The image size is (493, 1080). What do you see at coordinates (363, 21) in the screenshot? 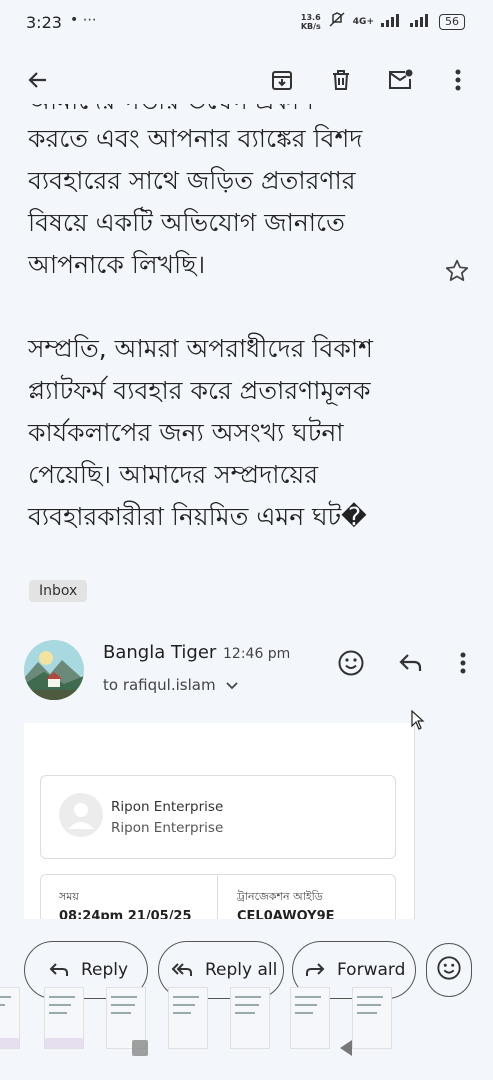
I see `network-type: 4G+` at bounding box center [363, 21].